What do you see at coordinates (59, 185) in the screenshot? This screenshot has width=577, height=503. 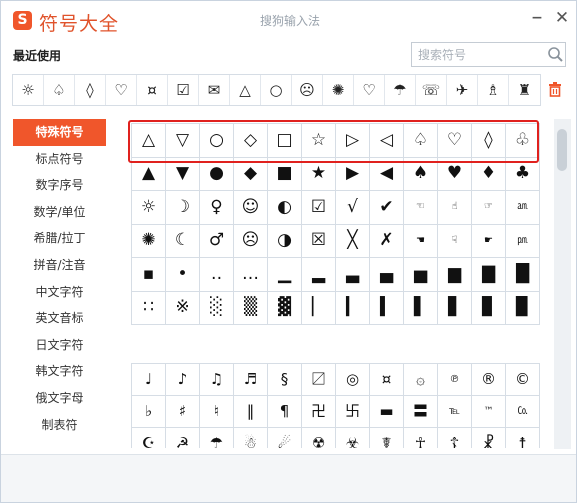 I see `sidebar-item-category: 数字序号` at bounding box center [59, 185].